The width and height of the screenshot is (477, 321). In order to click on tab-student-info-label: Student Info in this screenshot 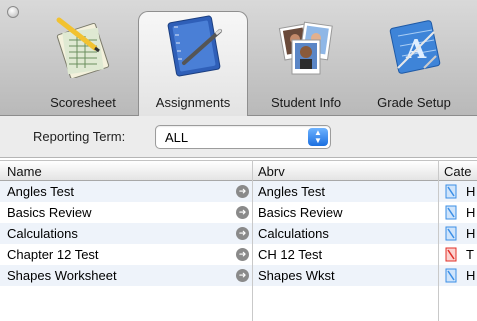, I will do `click(306, 102)`.